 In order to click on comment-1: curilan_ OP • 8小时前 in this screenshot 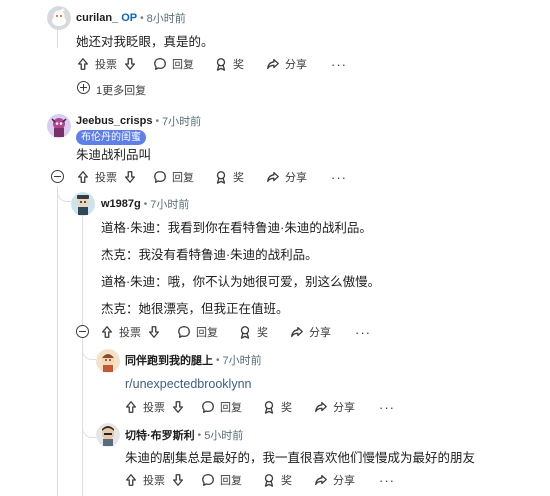, I will do `click(131, 18)`.